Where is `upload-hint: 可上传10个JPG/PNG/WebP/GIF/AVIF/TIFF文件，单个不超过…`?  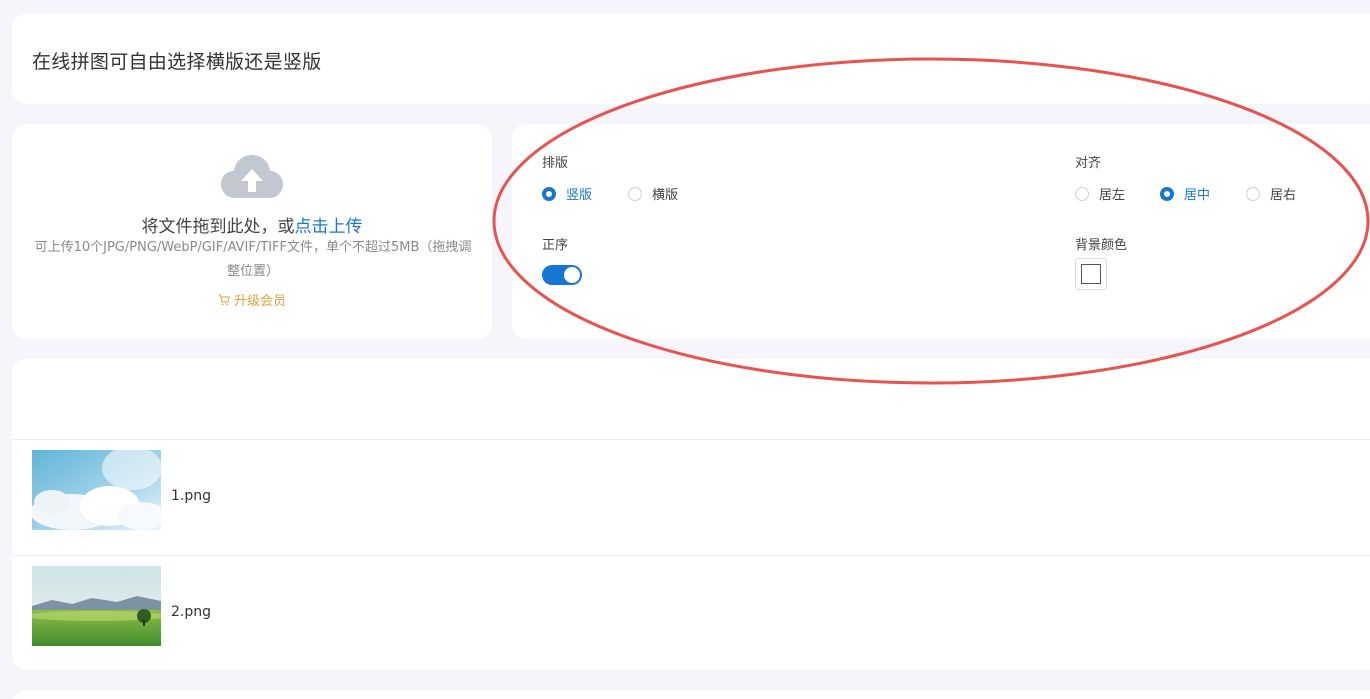
upload-hint: 可上传10个JPG/PNG/WebP/GIF/AVIF/TIFF文件，单个不超过… is located at coordinates (253, 259).